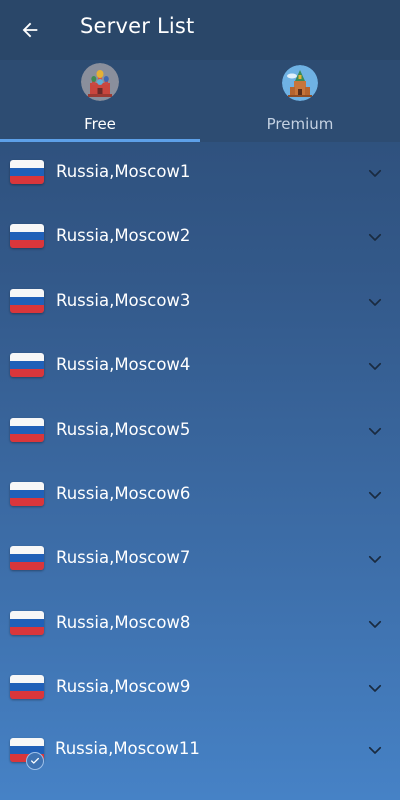 The width and height of the screenshot is (400, 800). Describe the element at coordinates (200, 432) in the screenshot. I see `server-row: Russia,Moscow5` at that location.